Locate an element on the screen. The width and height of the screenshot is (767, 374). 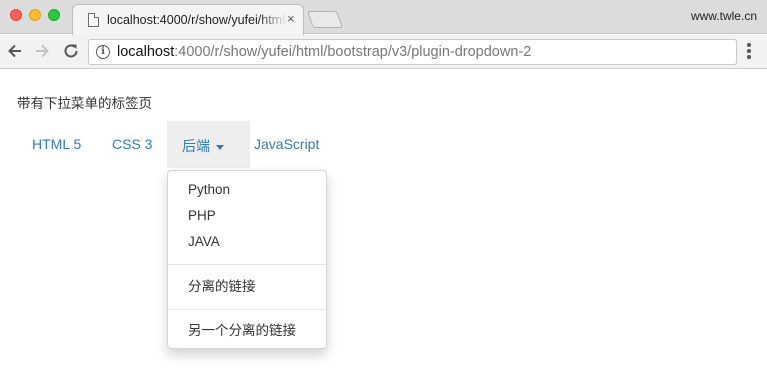
dropdown-item-another-separated-link: 另一个分离的链接 is located at coordinates (247, 331).